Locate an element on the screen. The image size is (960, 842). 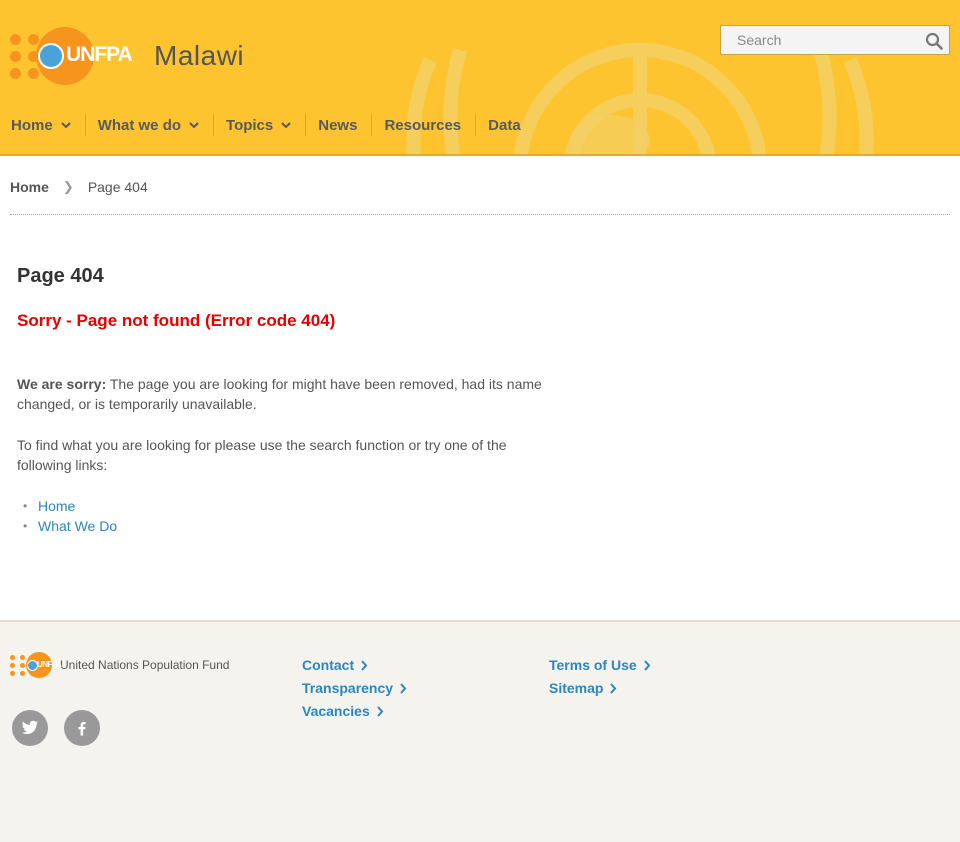
link-label: Vacancies is located at coordinates (336, 711).